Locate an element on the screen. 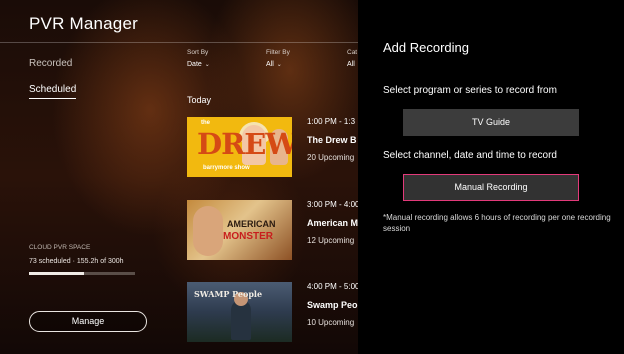 The width and height of the screenshot is (624, 354). section-heading-today: Today is located at coordinates (199, 100).